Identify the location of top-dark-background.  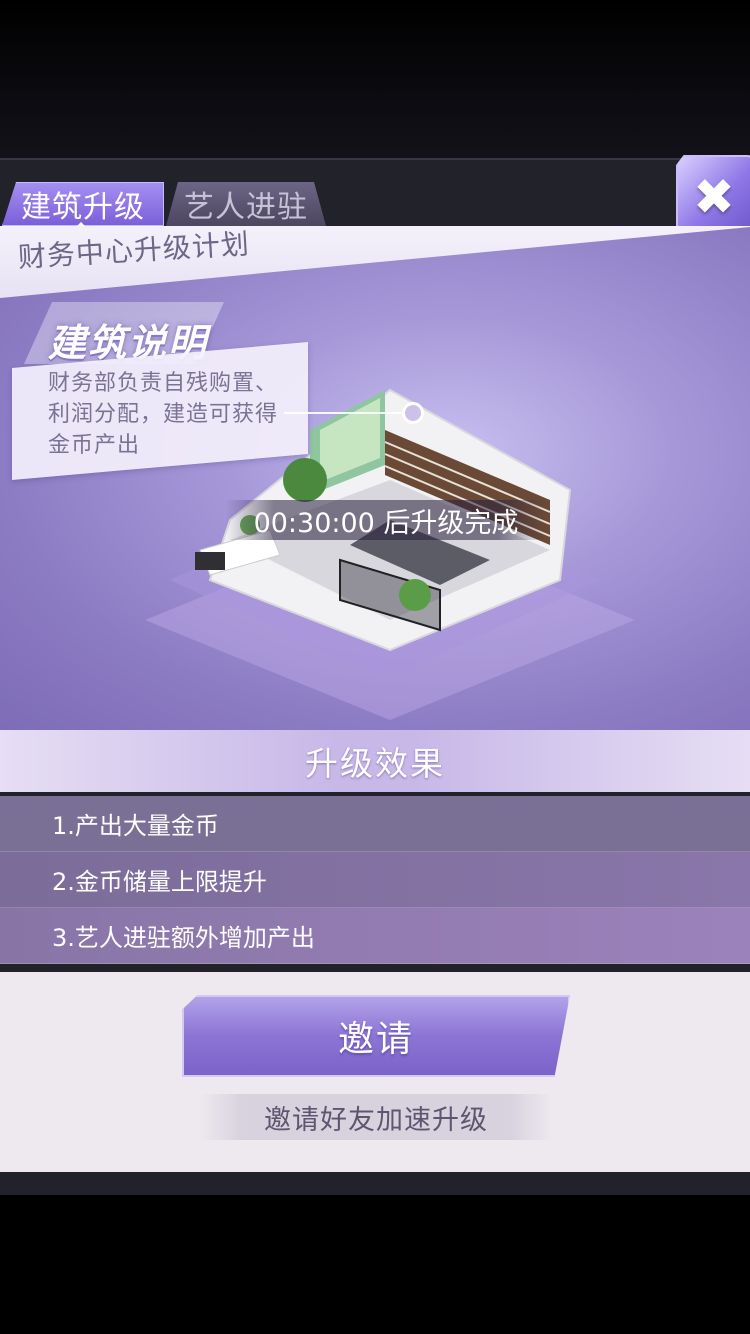
(375, 80).